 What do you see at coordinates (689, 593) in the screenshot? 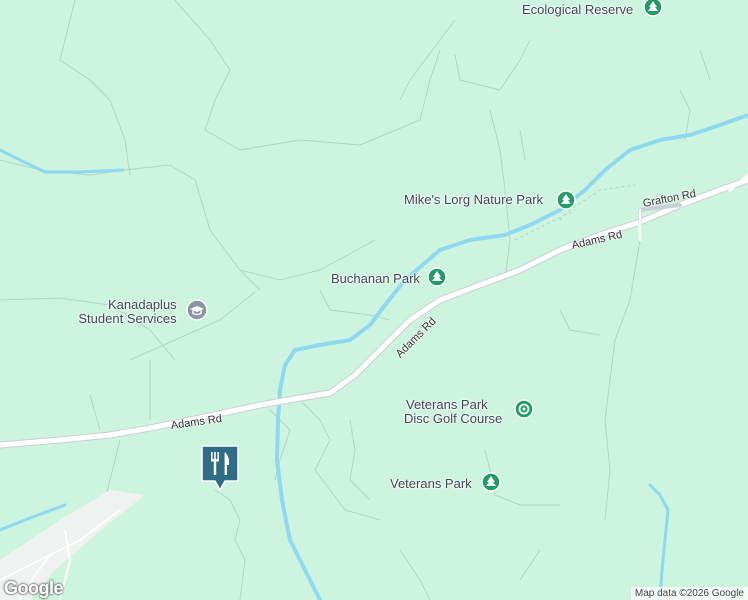
I see `map-copyright: Map data ©2026 Google` at bounding box center [689, 593].